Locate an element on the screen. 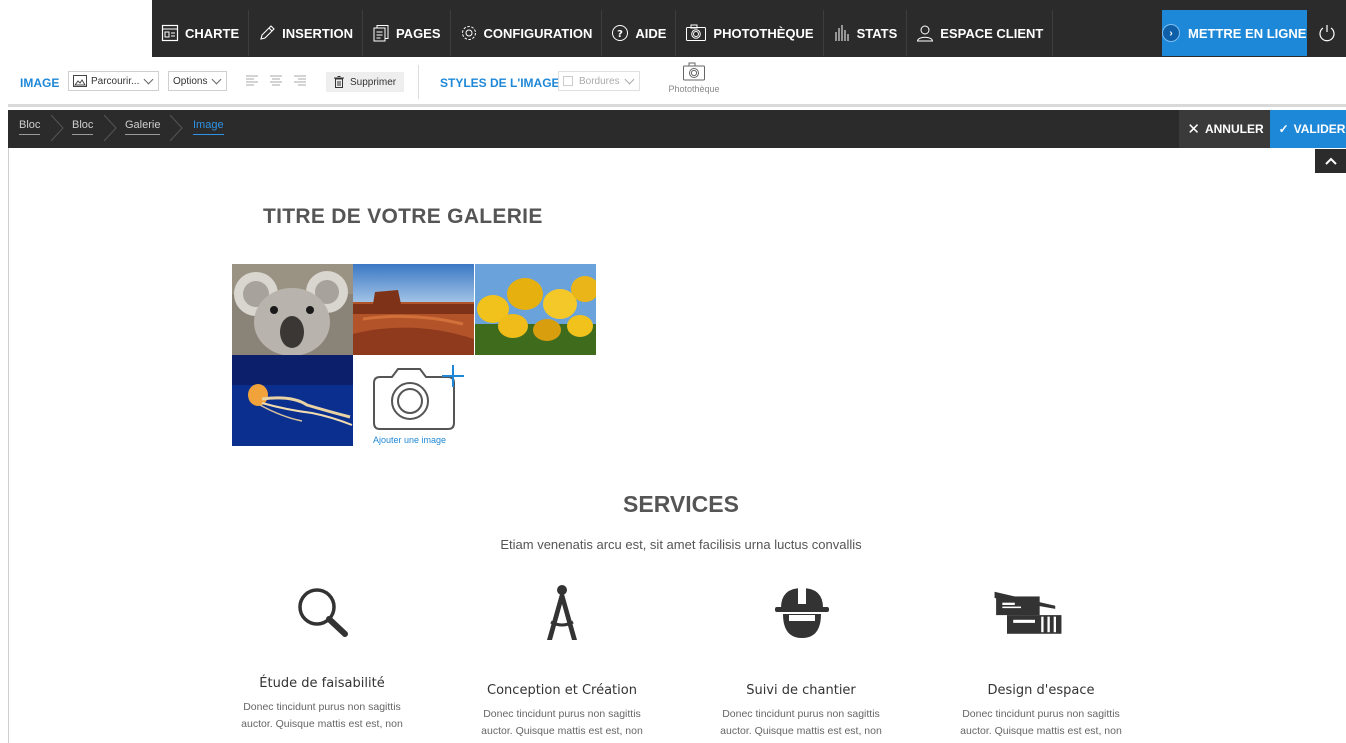  cancel-label: ANNULER is located at coordinates (1234, 129).